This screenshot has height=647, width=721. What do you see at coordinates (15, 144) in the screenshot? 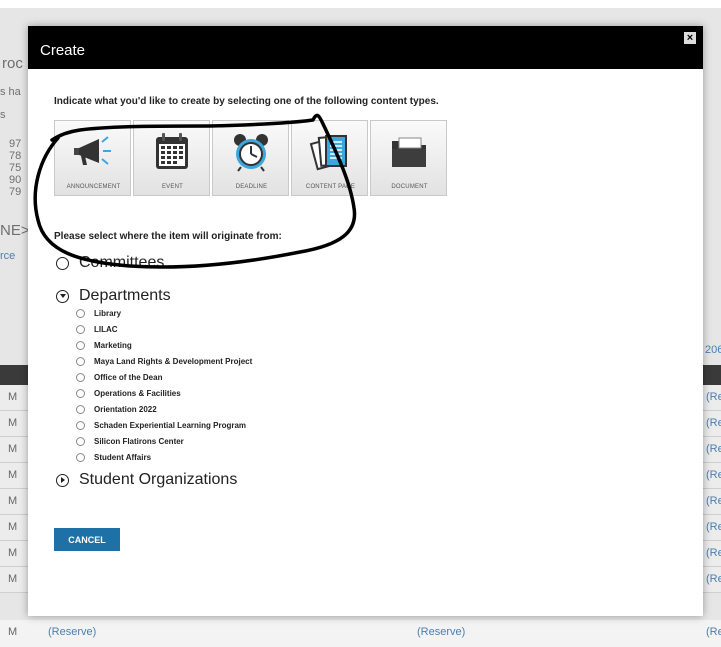
I see `background-fragment: 97` at bounding box center [15, 144].